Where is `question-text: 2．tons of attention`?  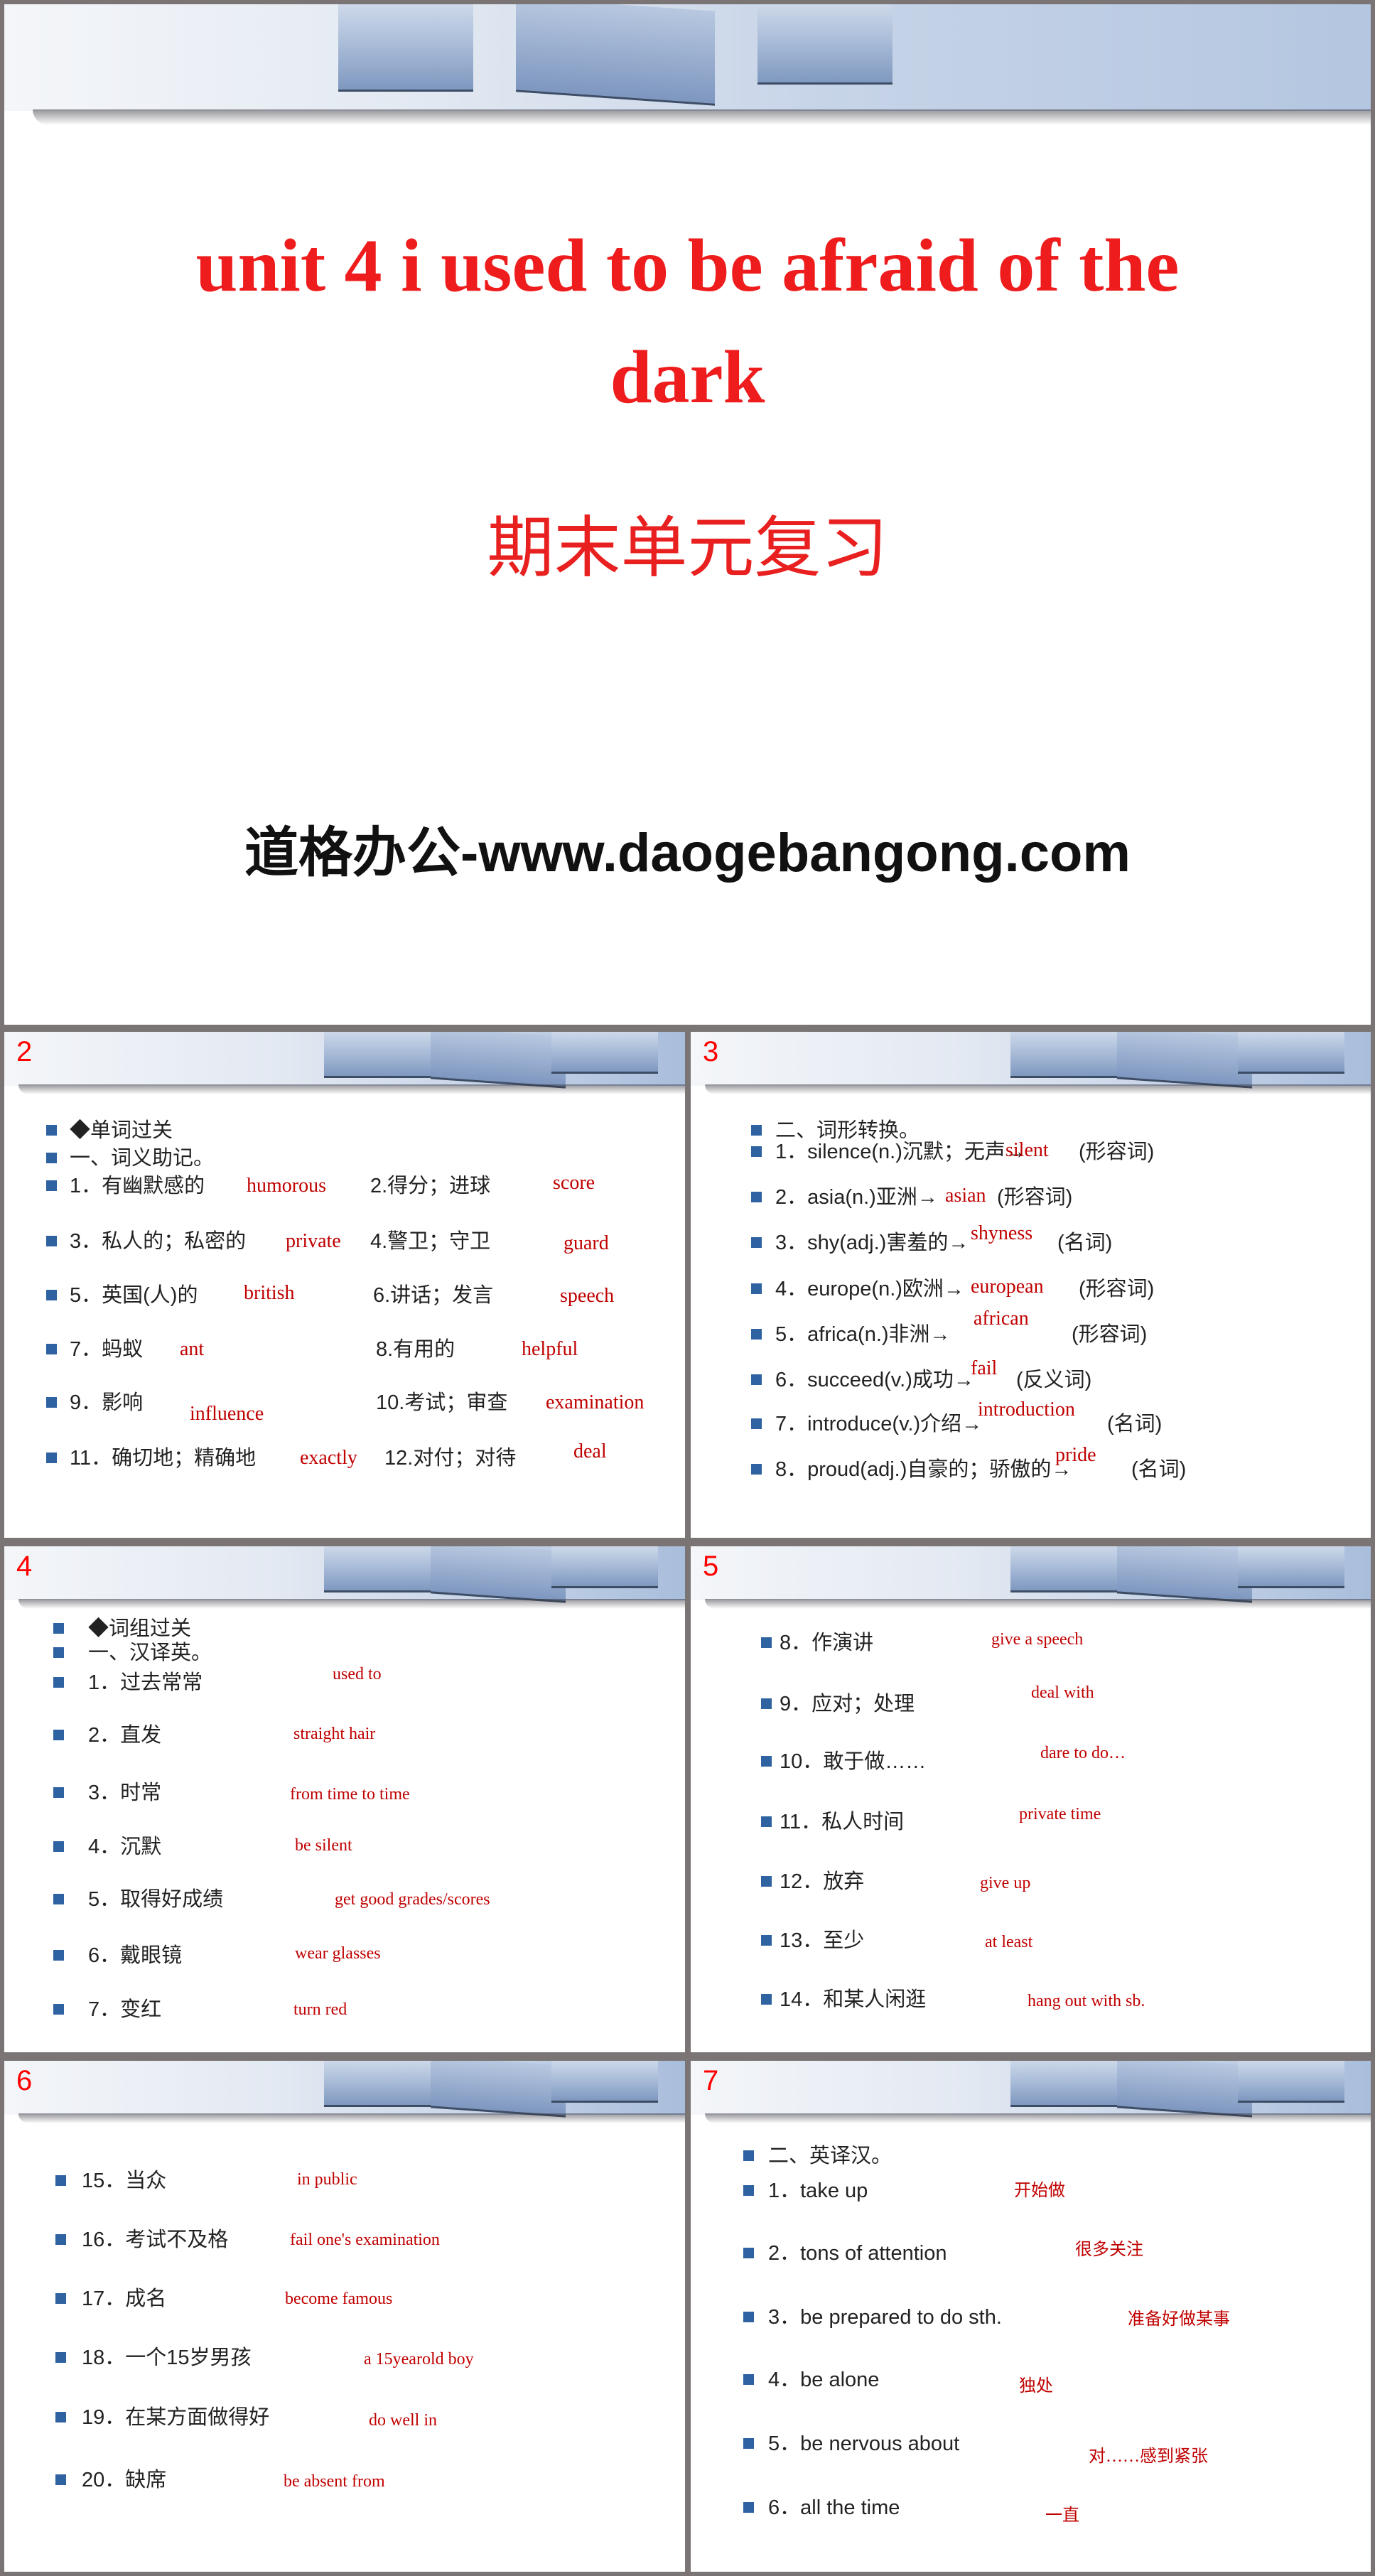
question-text: 2．tons of attention is located at coordinates (857, 2253).